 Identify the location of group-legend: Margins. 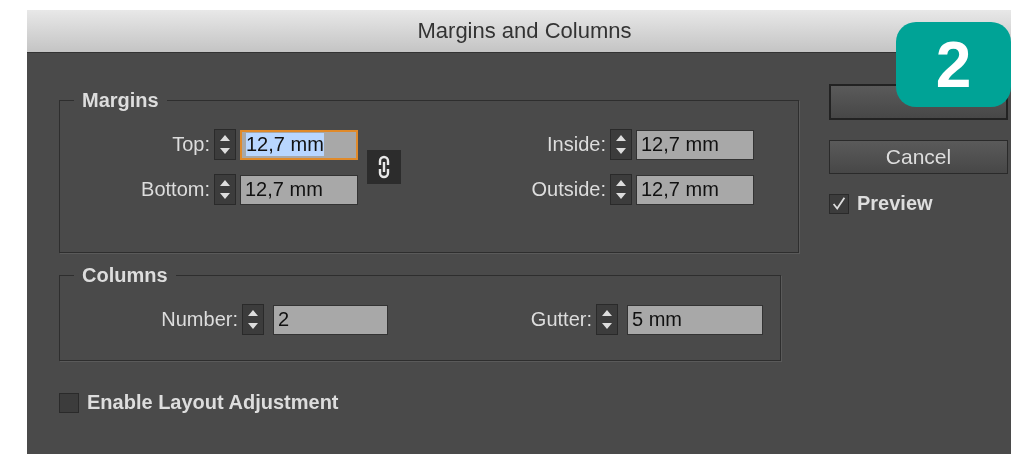
(120, 100).